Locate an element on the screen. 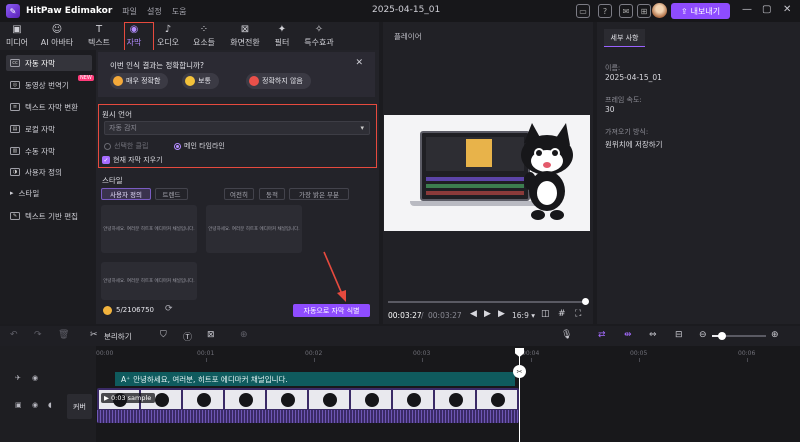 Image resolution: width=800 pixels, height=442 pixels. snap-icon: ⇄ is located at coordinates (602, 335).